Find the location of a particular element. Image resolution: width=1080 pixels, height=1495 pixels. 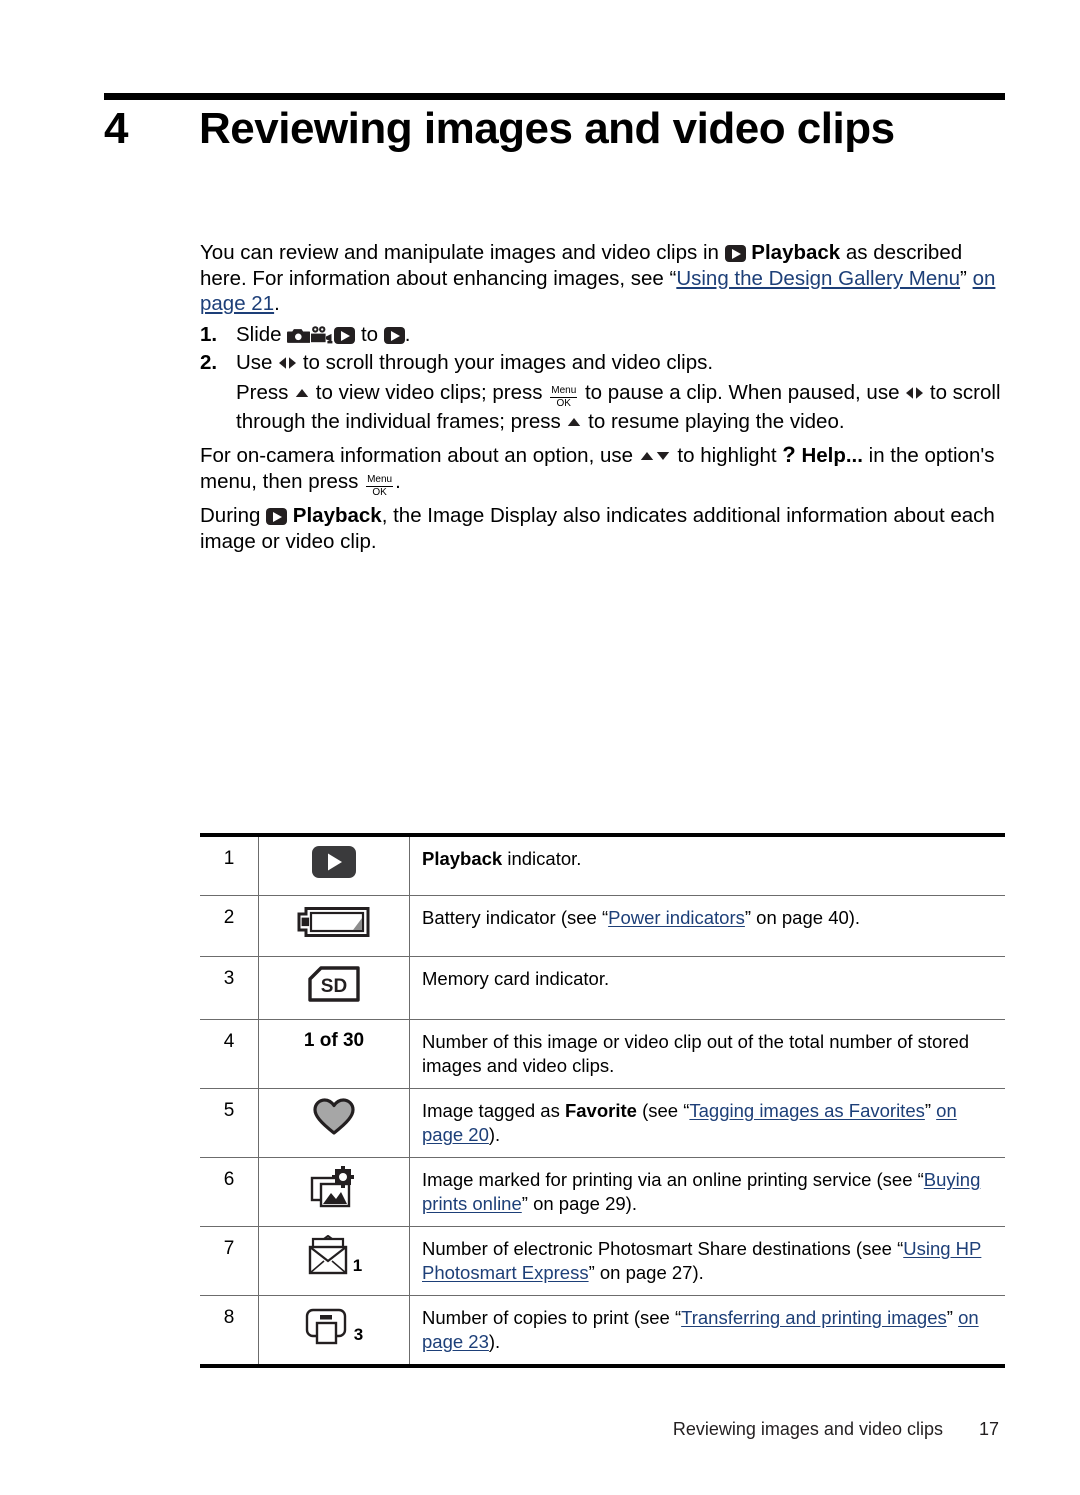

row-number: 7 is located at coordinates (229, 1261).